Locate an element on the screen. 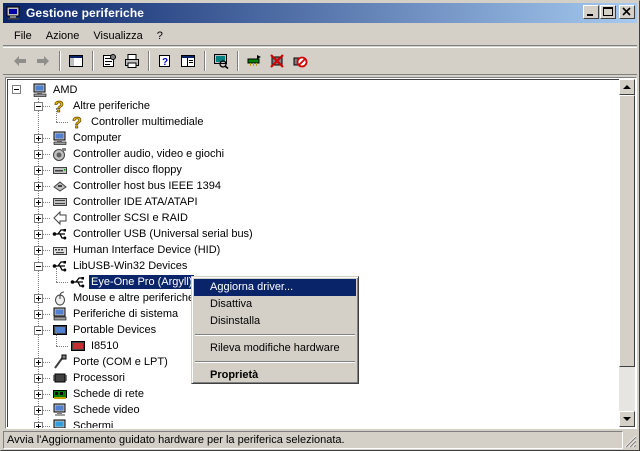  help-button: ? is located at coordinates (165, 61).